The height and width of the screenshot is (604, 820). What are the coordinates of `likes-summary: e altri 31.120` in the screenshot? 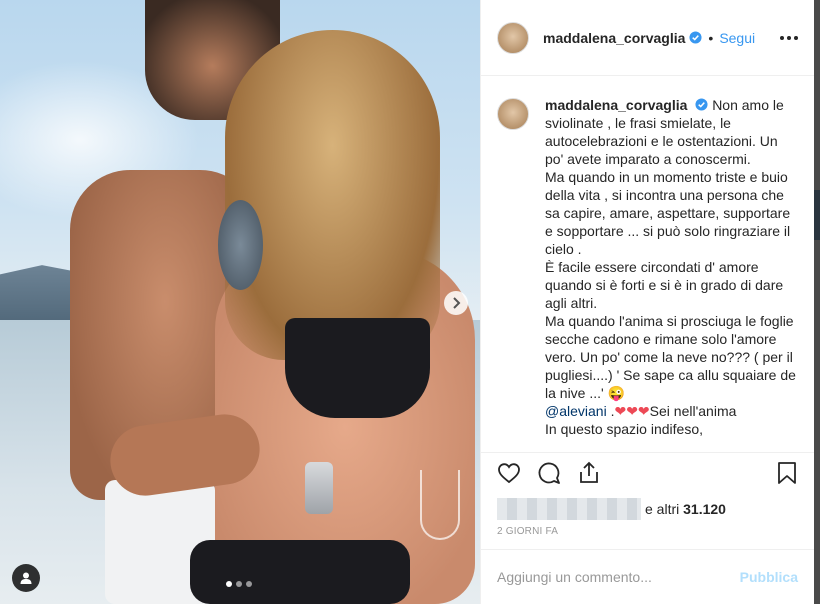 It's located at (647, 507).